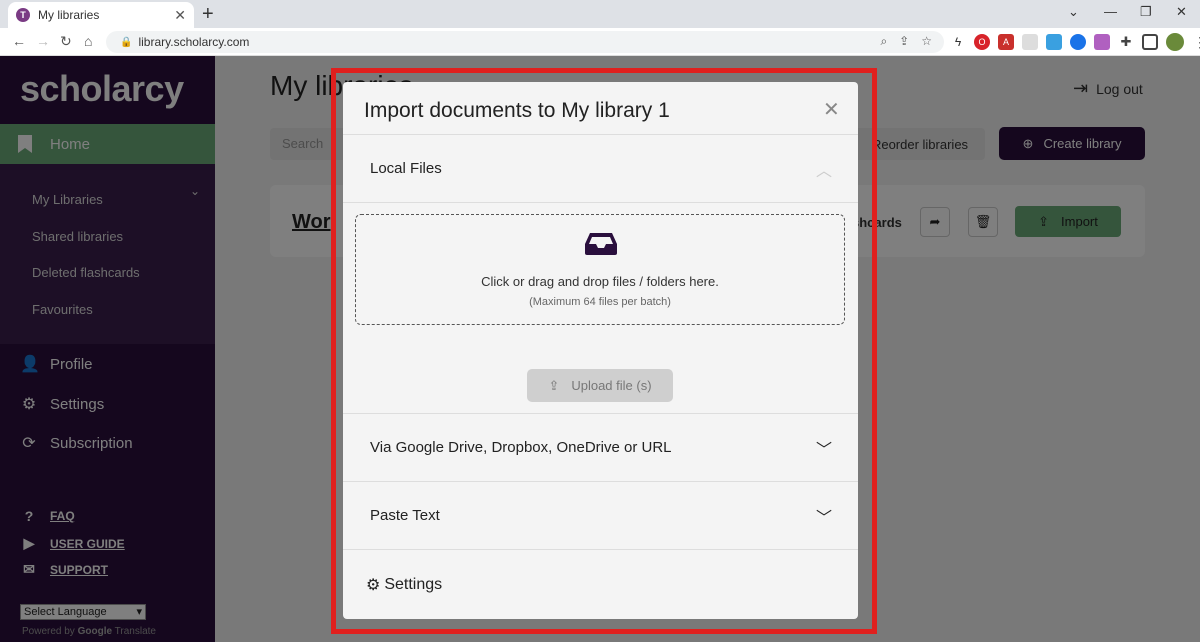  I want to click on lightning-extension-icon: ϟ, so click(958, 42).